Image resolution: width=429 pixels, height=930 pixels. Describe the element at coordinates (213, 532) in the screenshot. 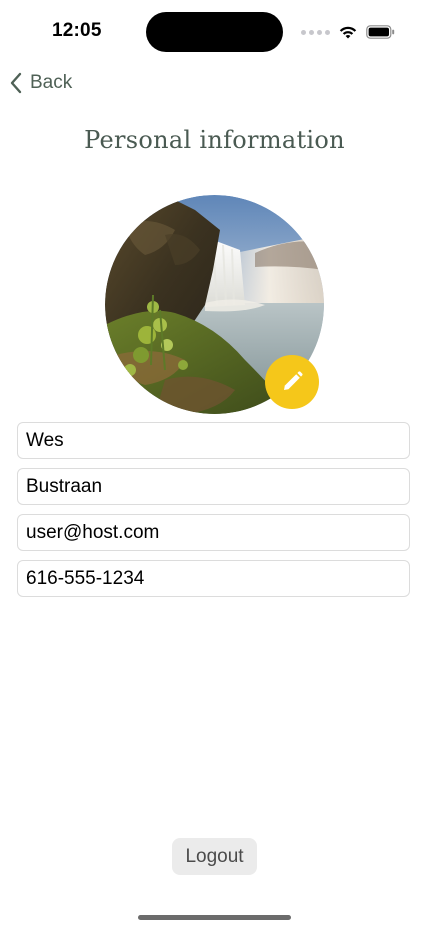

I see `email-field` at that location.